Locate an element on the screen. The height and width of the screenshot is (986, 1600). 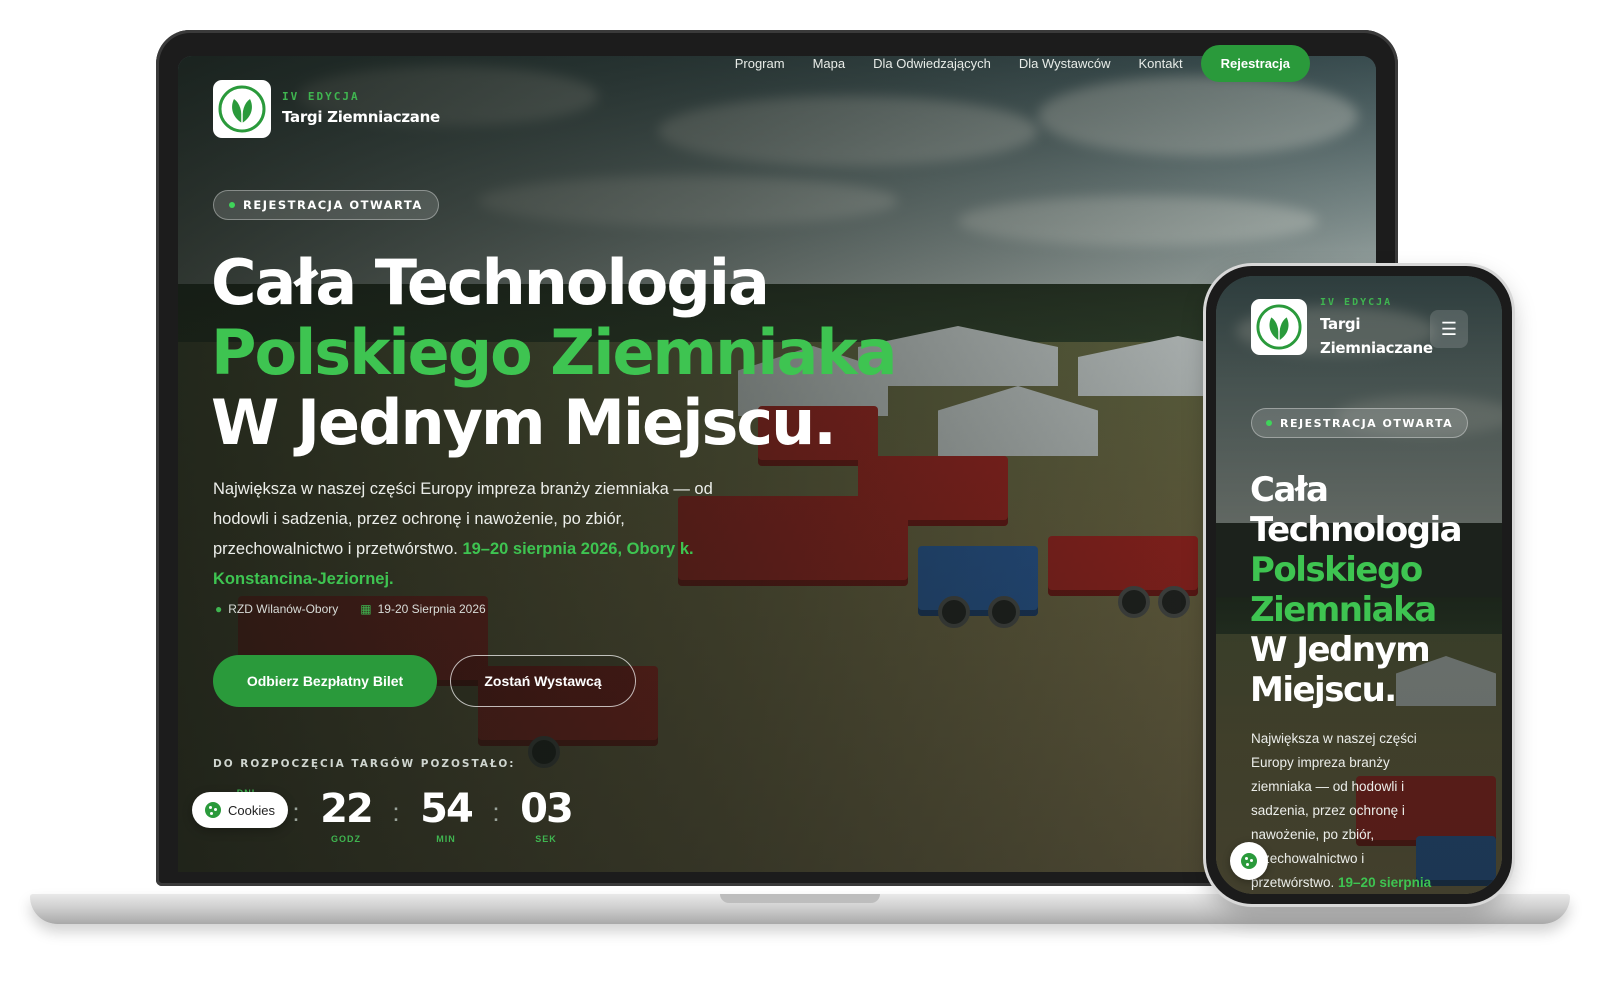
mobile-lead-line-4: sadzenia, przez ochronę i is located at coordinates (1328, 810).